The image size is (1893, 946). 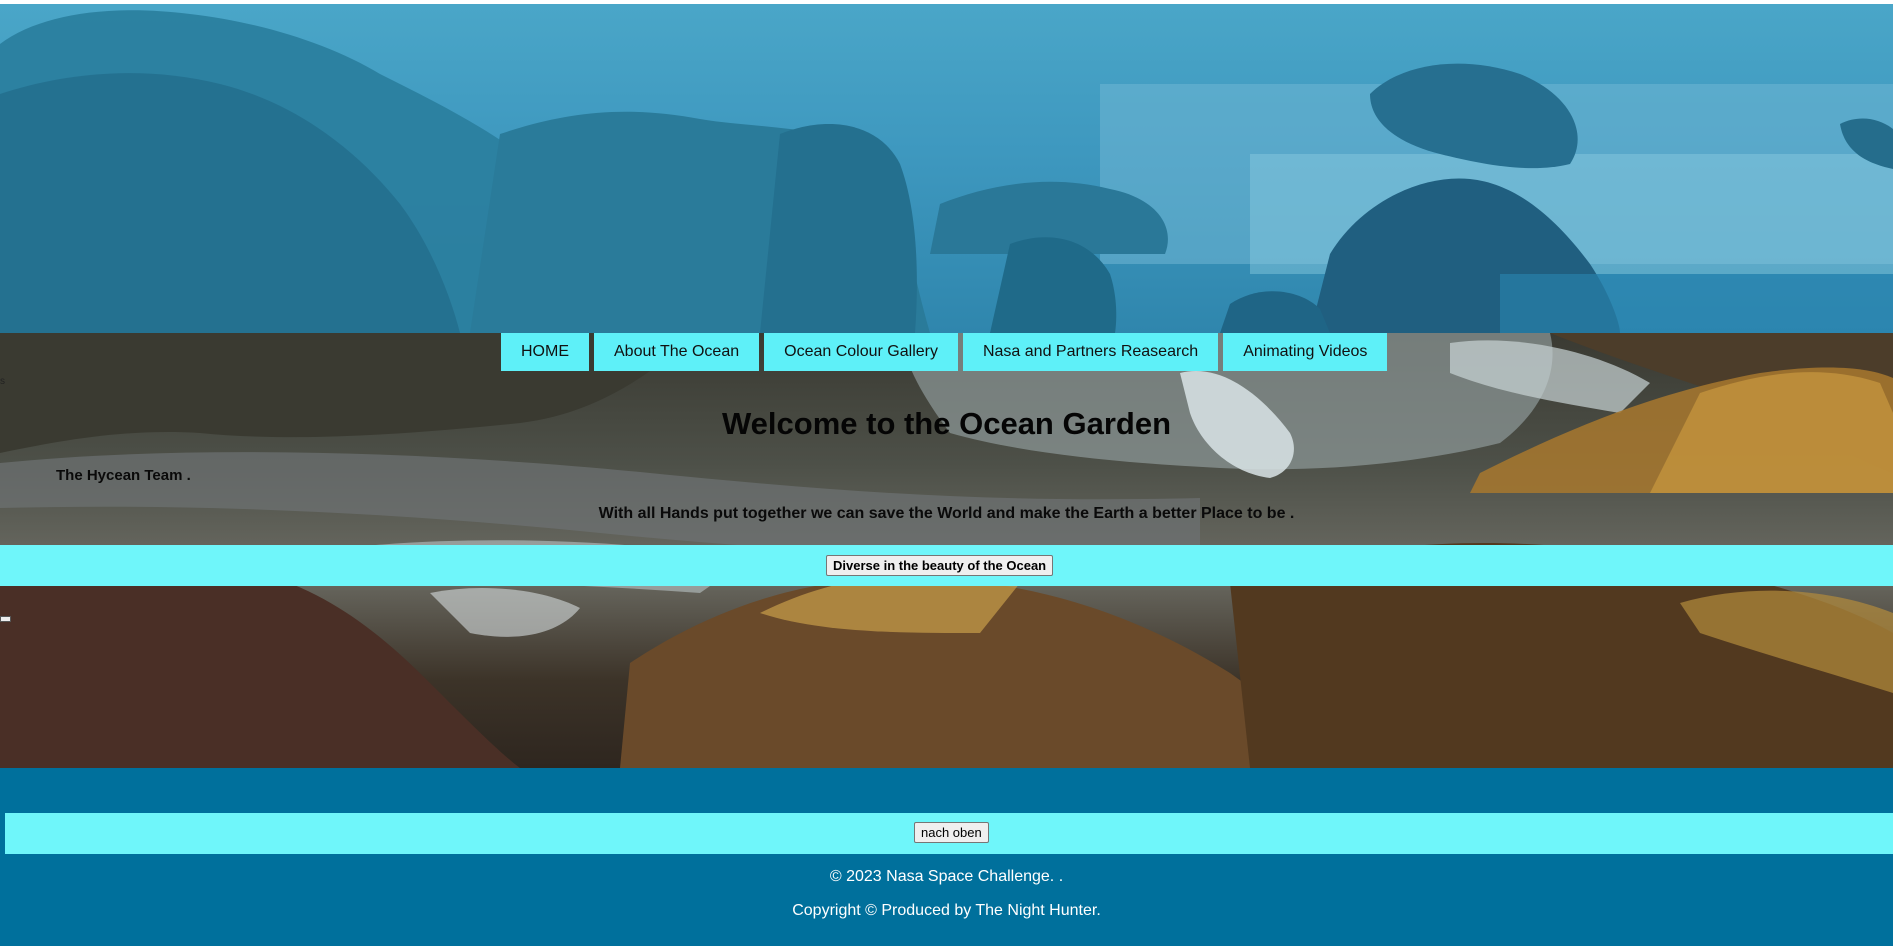 I want to click on nav-item-nasa-research: Nasa and Partners Reasearch, so click(x=1090, y=352).